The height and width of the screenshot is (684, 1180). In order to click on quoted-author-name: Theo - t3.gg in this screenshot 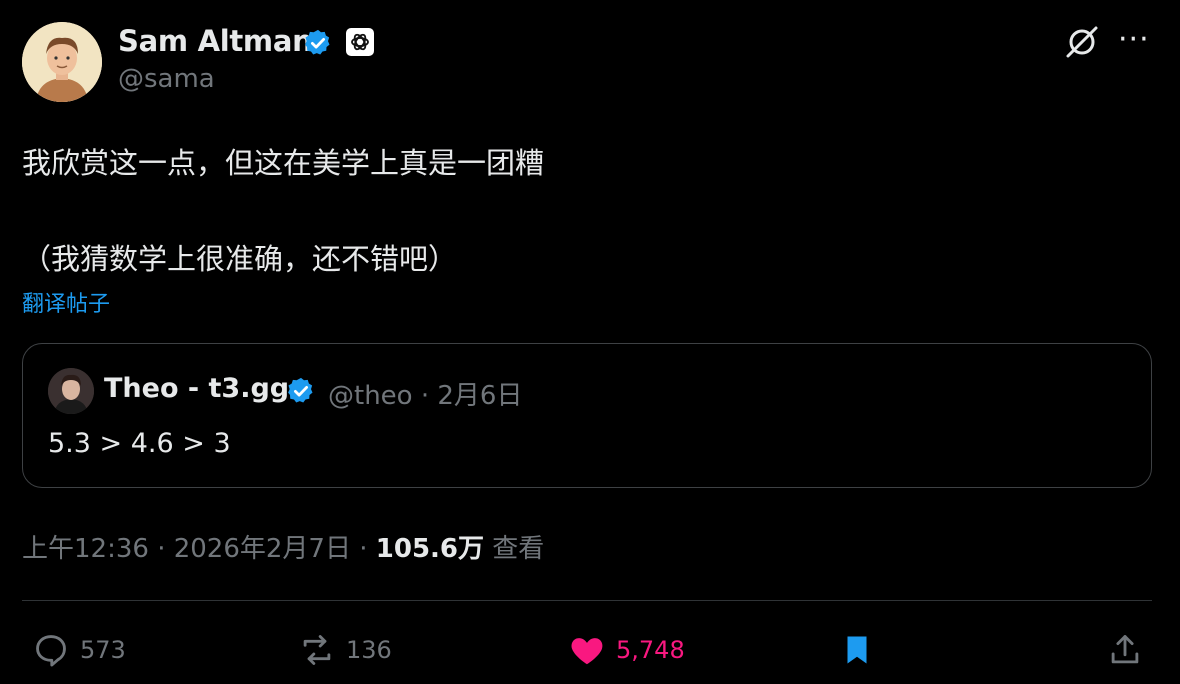, I will do `click(196, 388)`.